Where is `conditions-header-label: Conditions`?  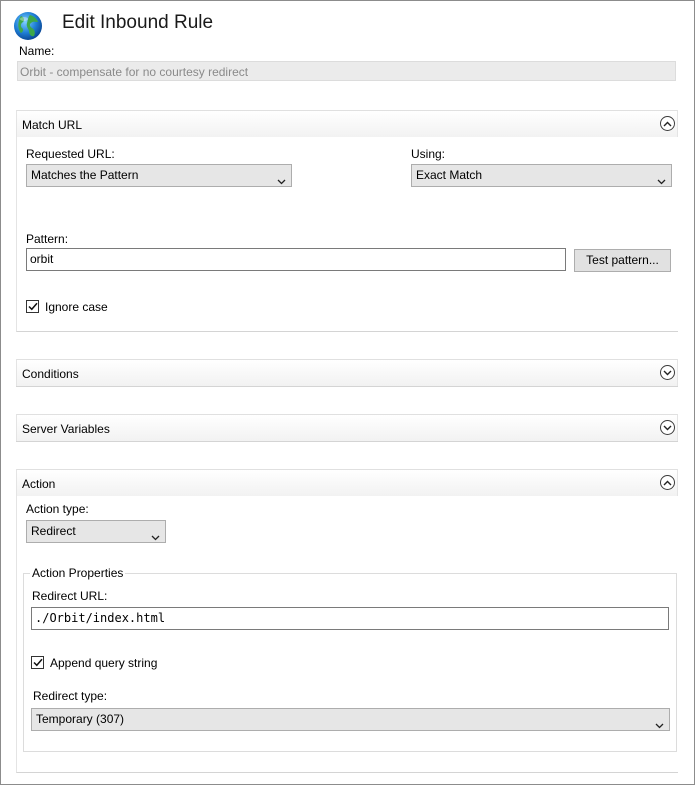 conditions-header-label: Conditions is located at coordinates (50, 374).